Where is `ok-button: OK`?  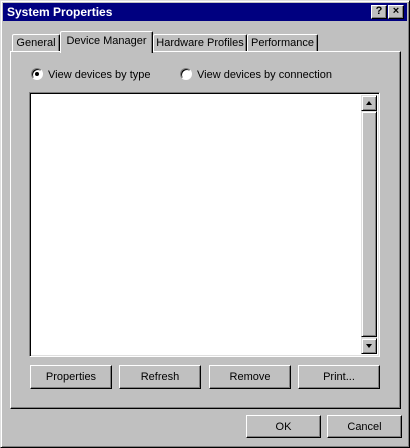
ok-button: OK is located at coordinates (283, 426).